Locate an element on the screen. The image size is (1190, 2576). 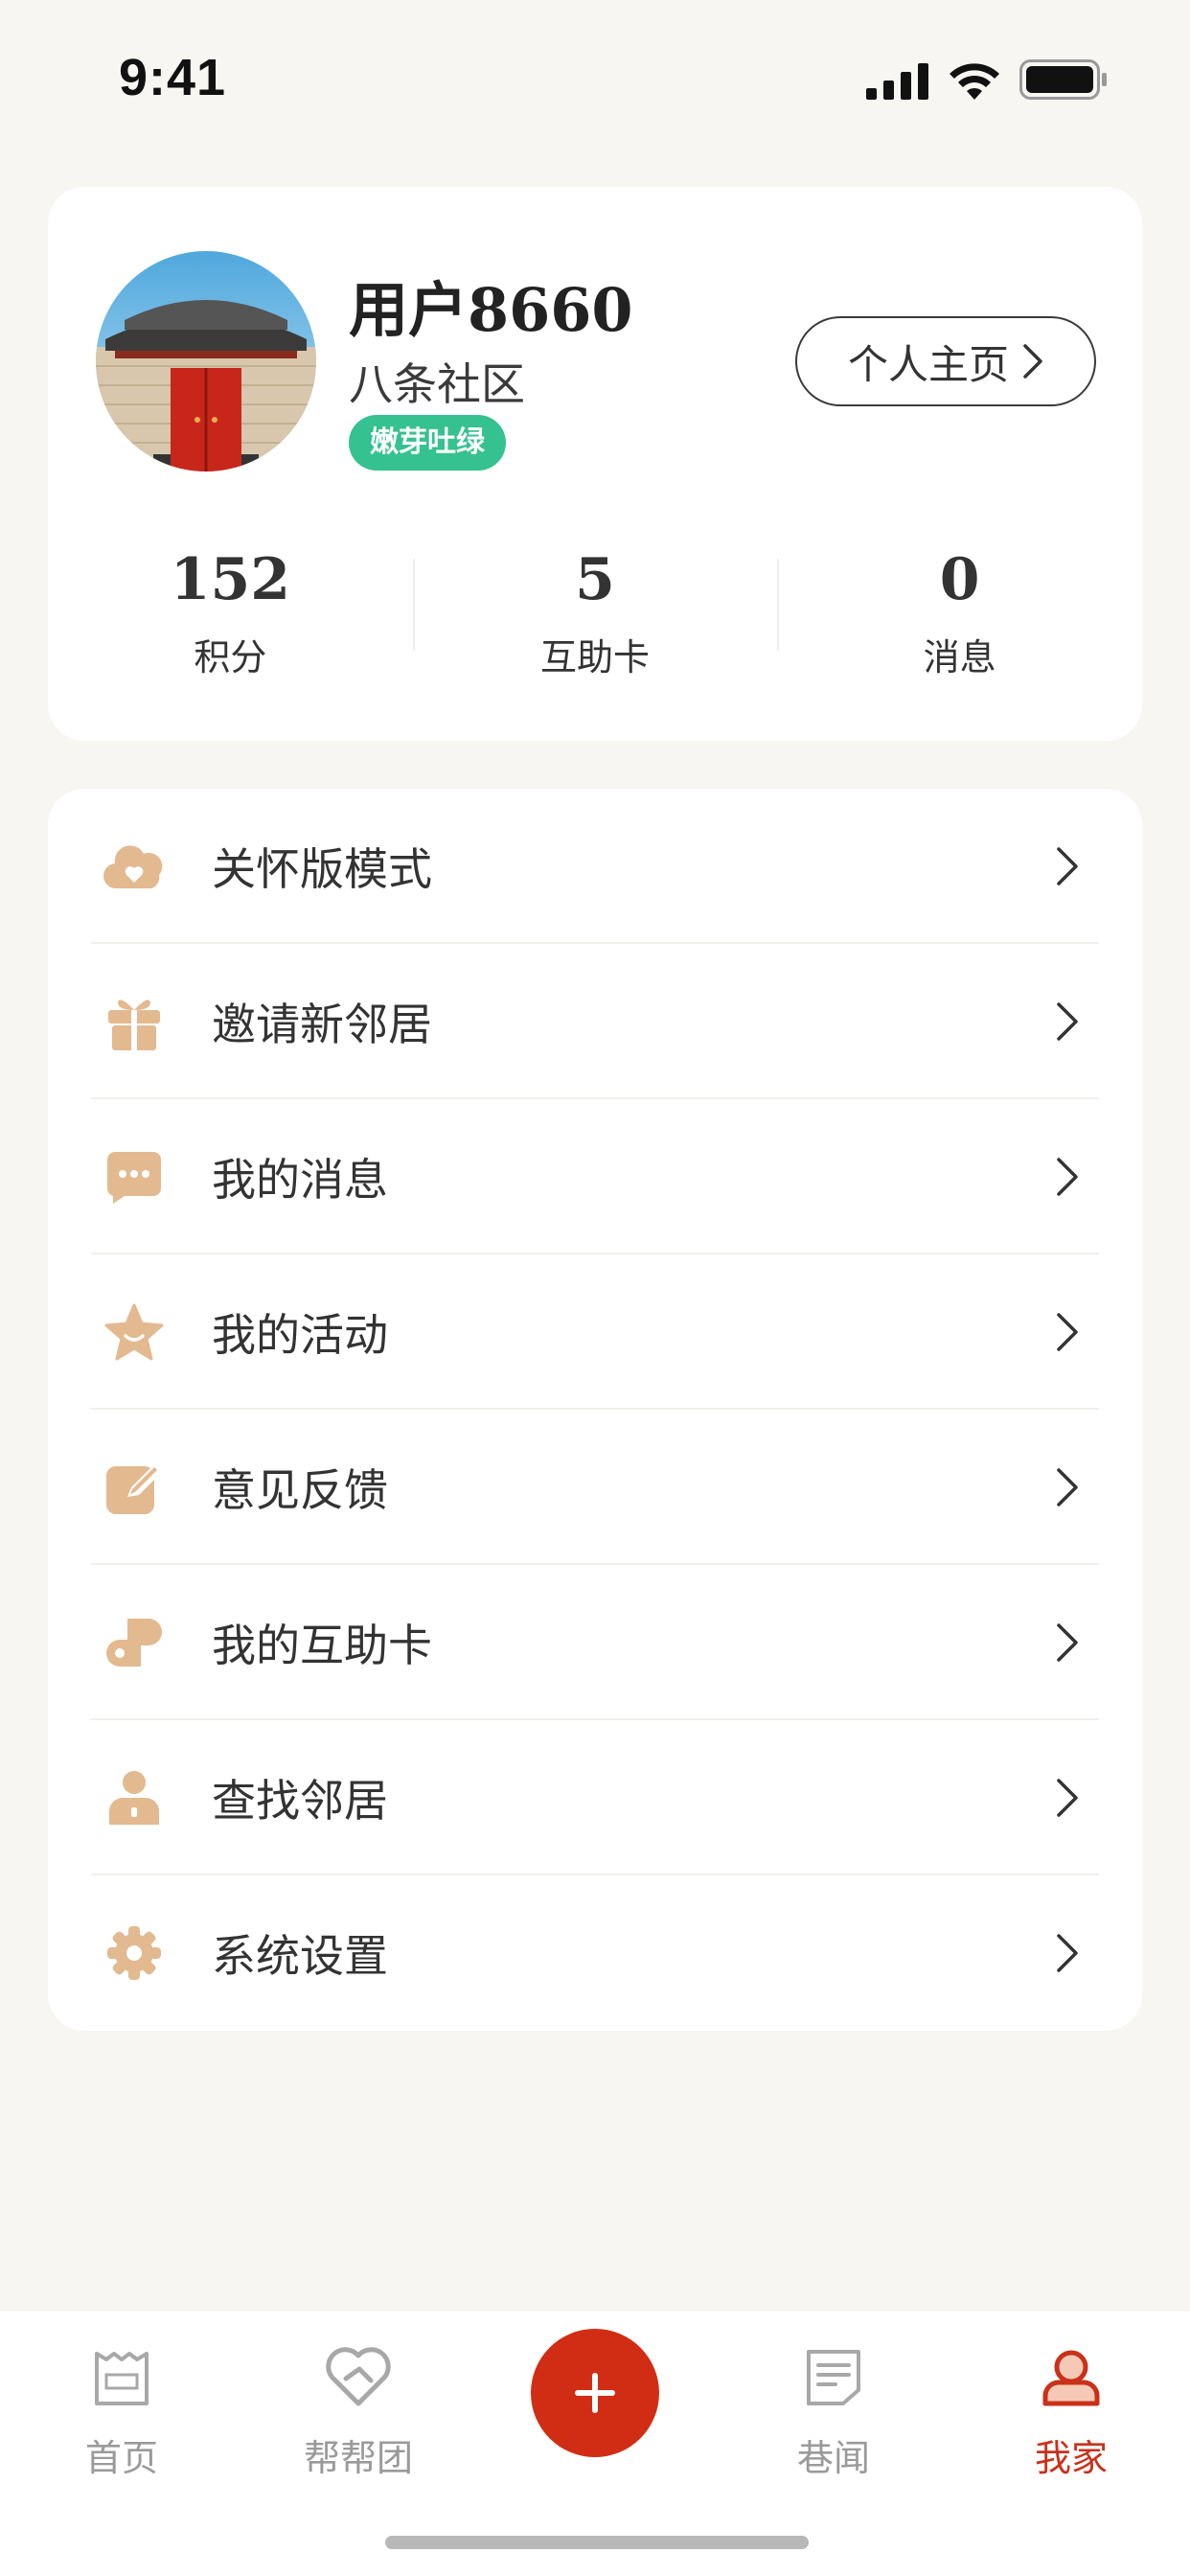
home-icon is located at coordinates (122, 2359).